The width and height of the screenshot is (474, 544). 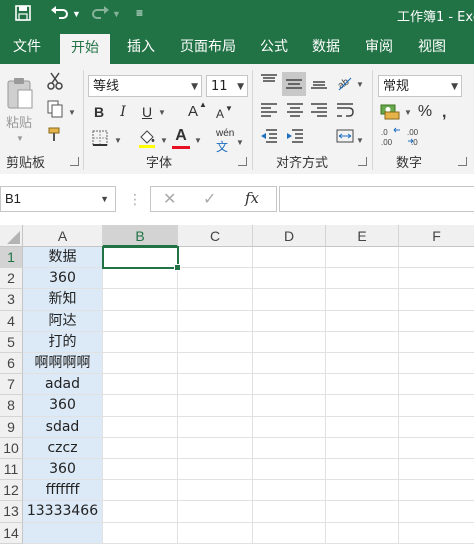 I want to click on row-header-12: 12, so click(x=11, y=491).